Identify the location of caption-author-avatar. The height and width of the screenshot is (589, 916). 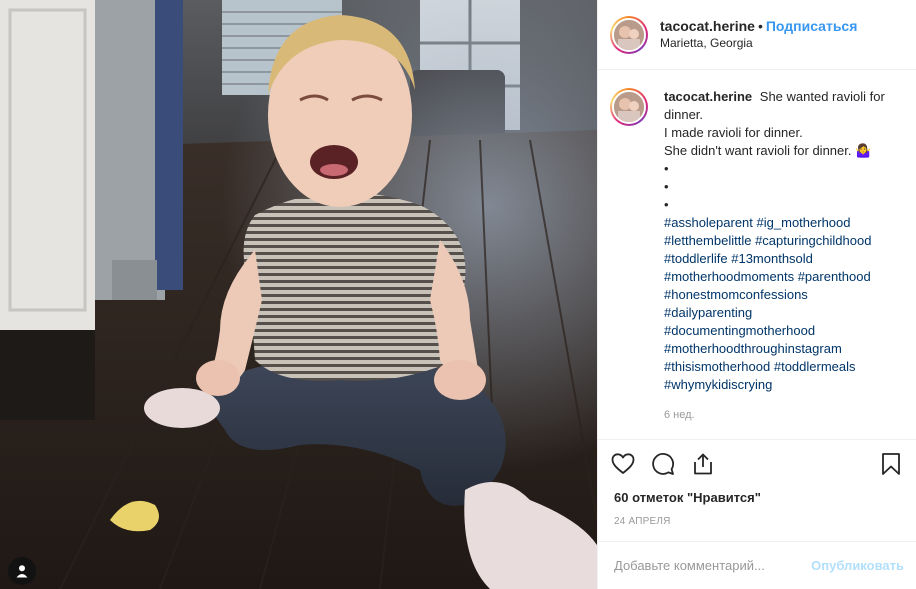
(629, 107).